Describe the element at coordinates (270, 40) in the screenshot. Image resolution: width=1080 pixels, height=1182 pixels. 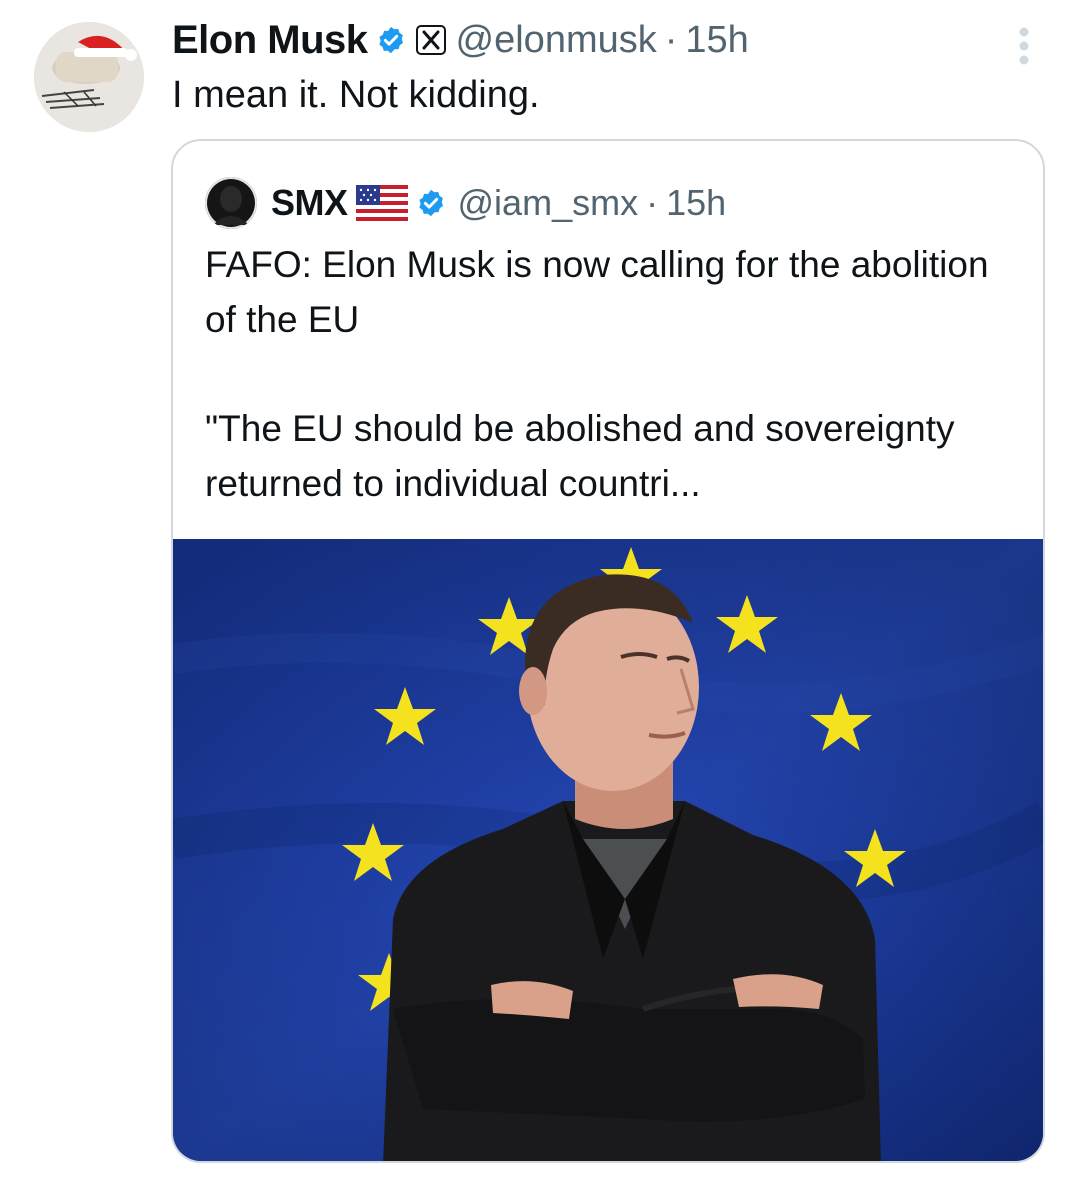
I see `author-name: Elon Musk` at that location.